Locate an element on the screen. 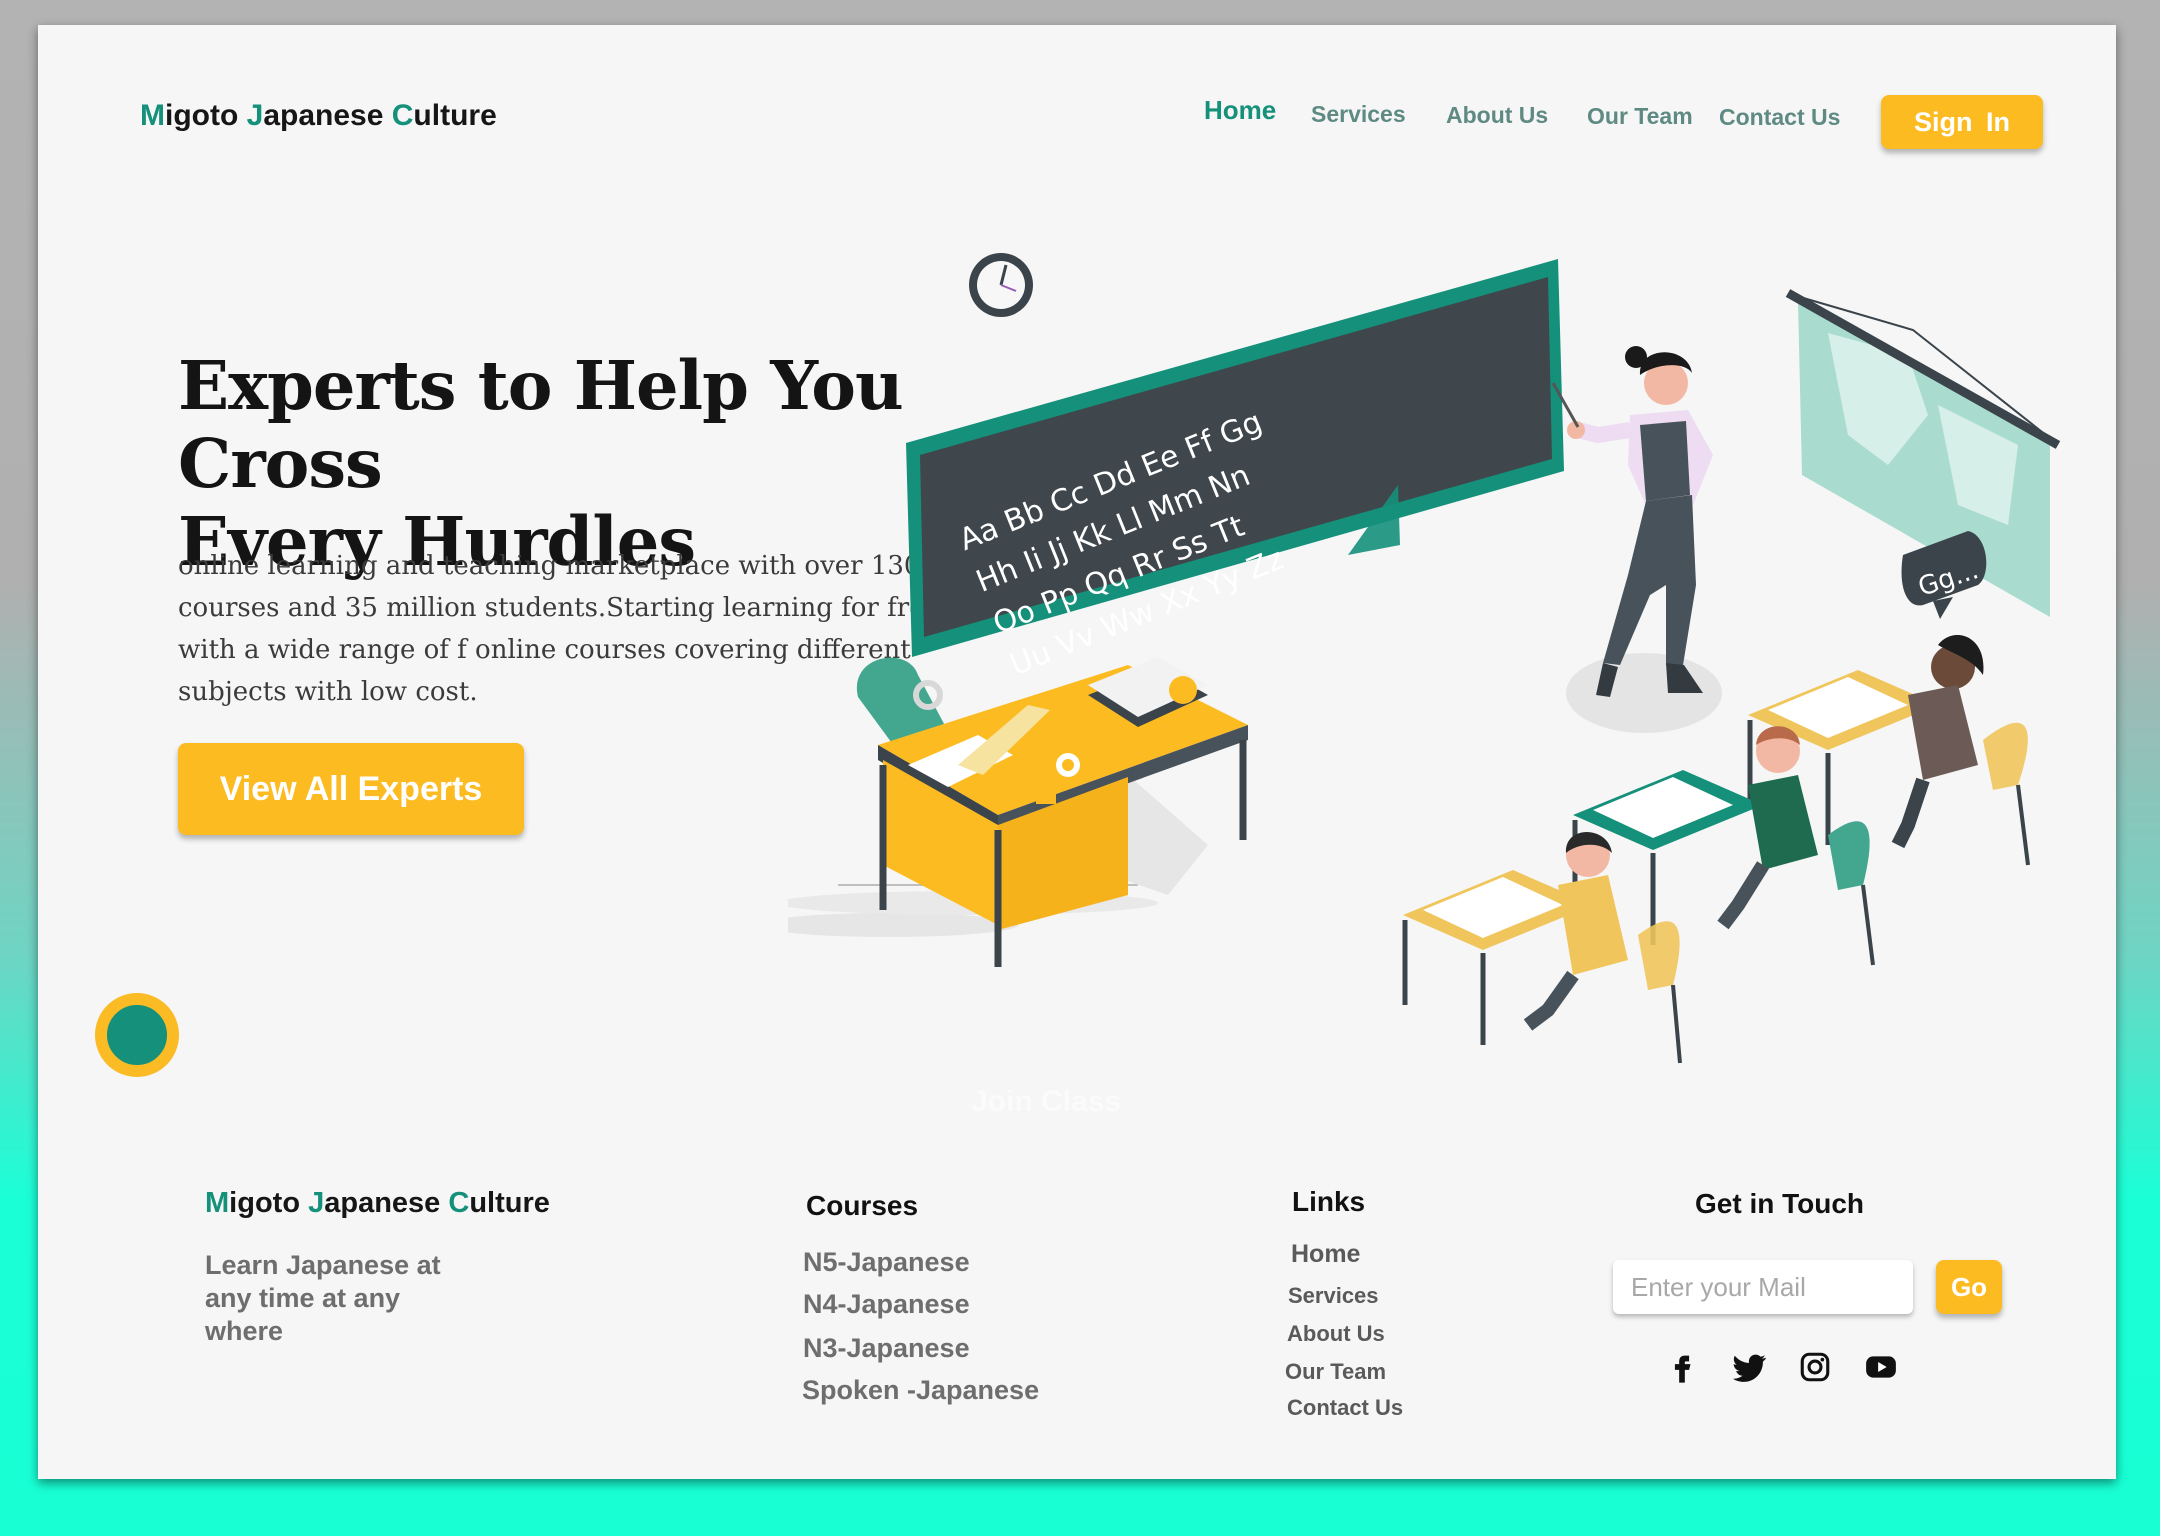  join-class-label: Join Class is located at coordinates (1046, 1102).